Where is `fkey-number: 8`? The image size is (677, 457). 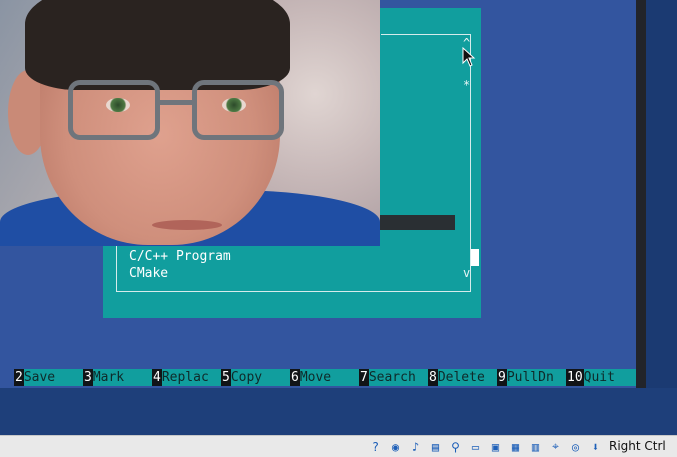 fkey-number: 8 is located at coordinates (433, 377).